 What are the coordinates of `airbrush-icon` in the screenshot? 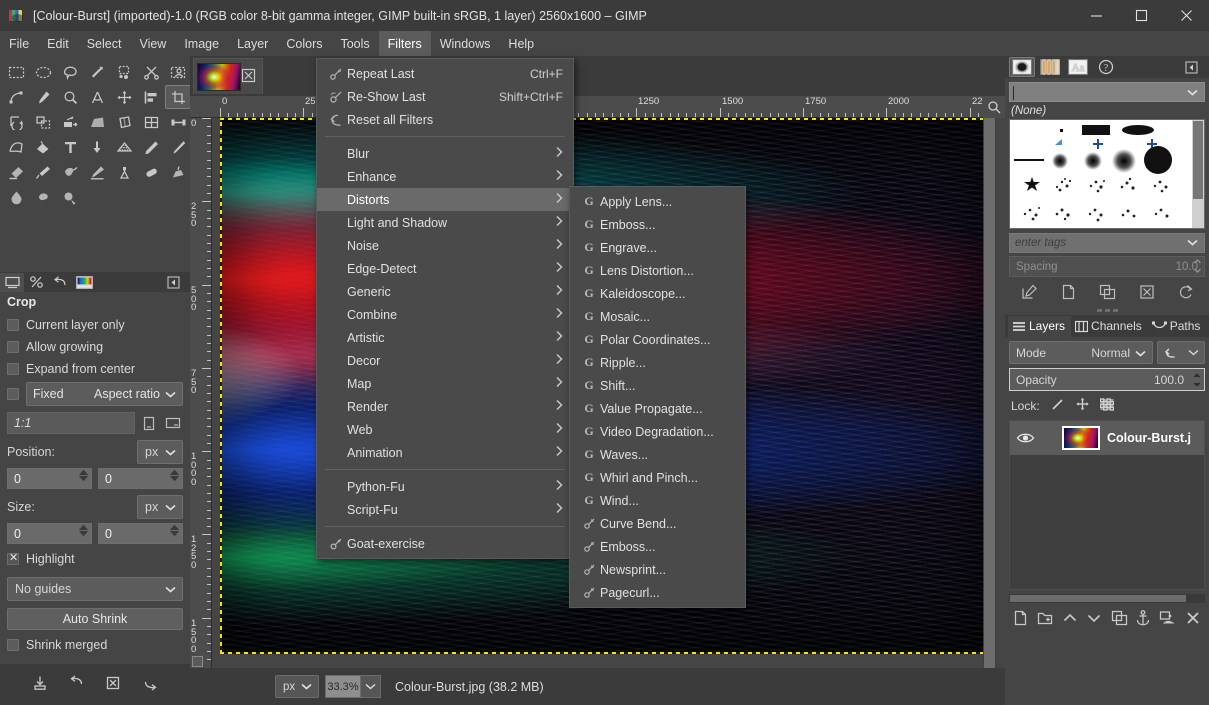 It's located at (43, 172).